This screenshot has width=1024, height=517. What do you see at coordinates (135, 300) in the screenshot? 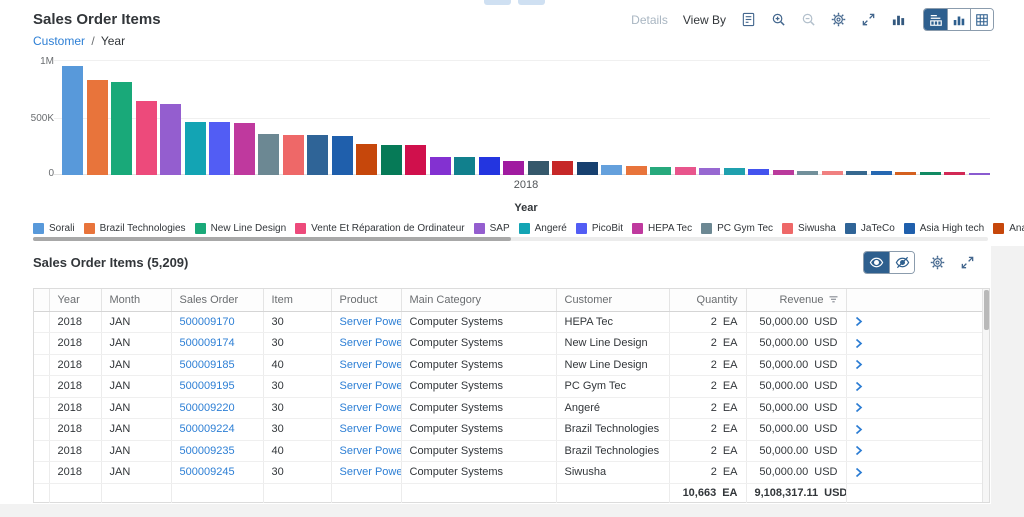
I see `col-month: Month` at bounding box center [135, 300].